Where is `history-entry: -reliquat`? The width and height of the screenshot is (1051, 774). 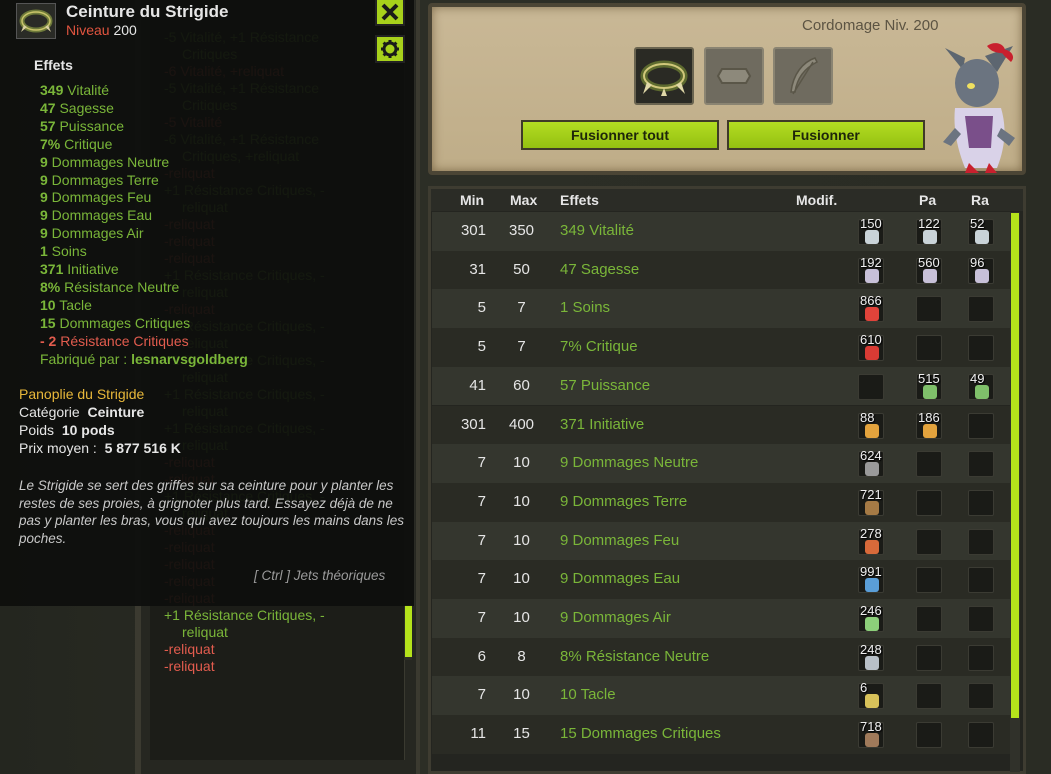
history-entry: -reliquat is located at coordinates (189, 649).